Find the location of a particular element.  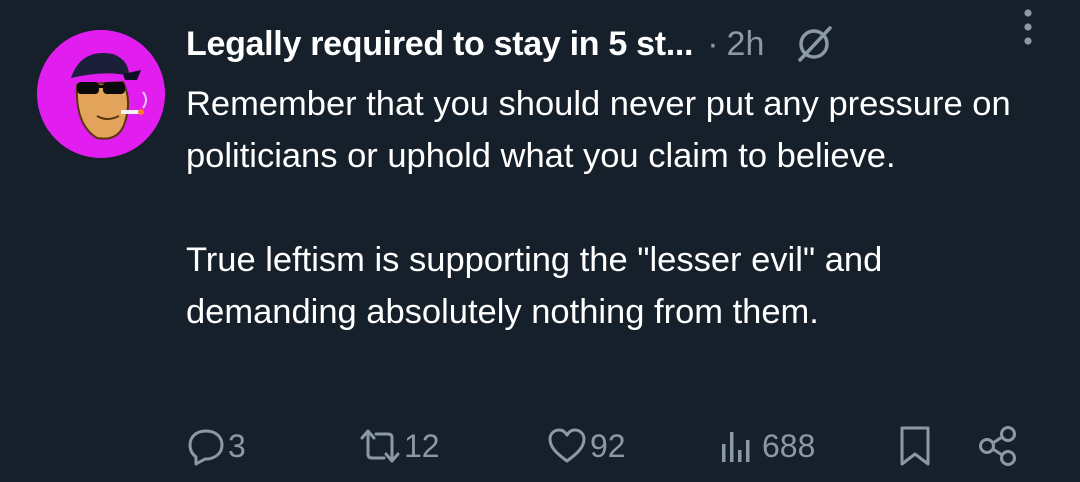

like-count: 92 is located at coordinates (608, 445).